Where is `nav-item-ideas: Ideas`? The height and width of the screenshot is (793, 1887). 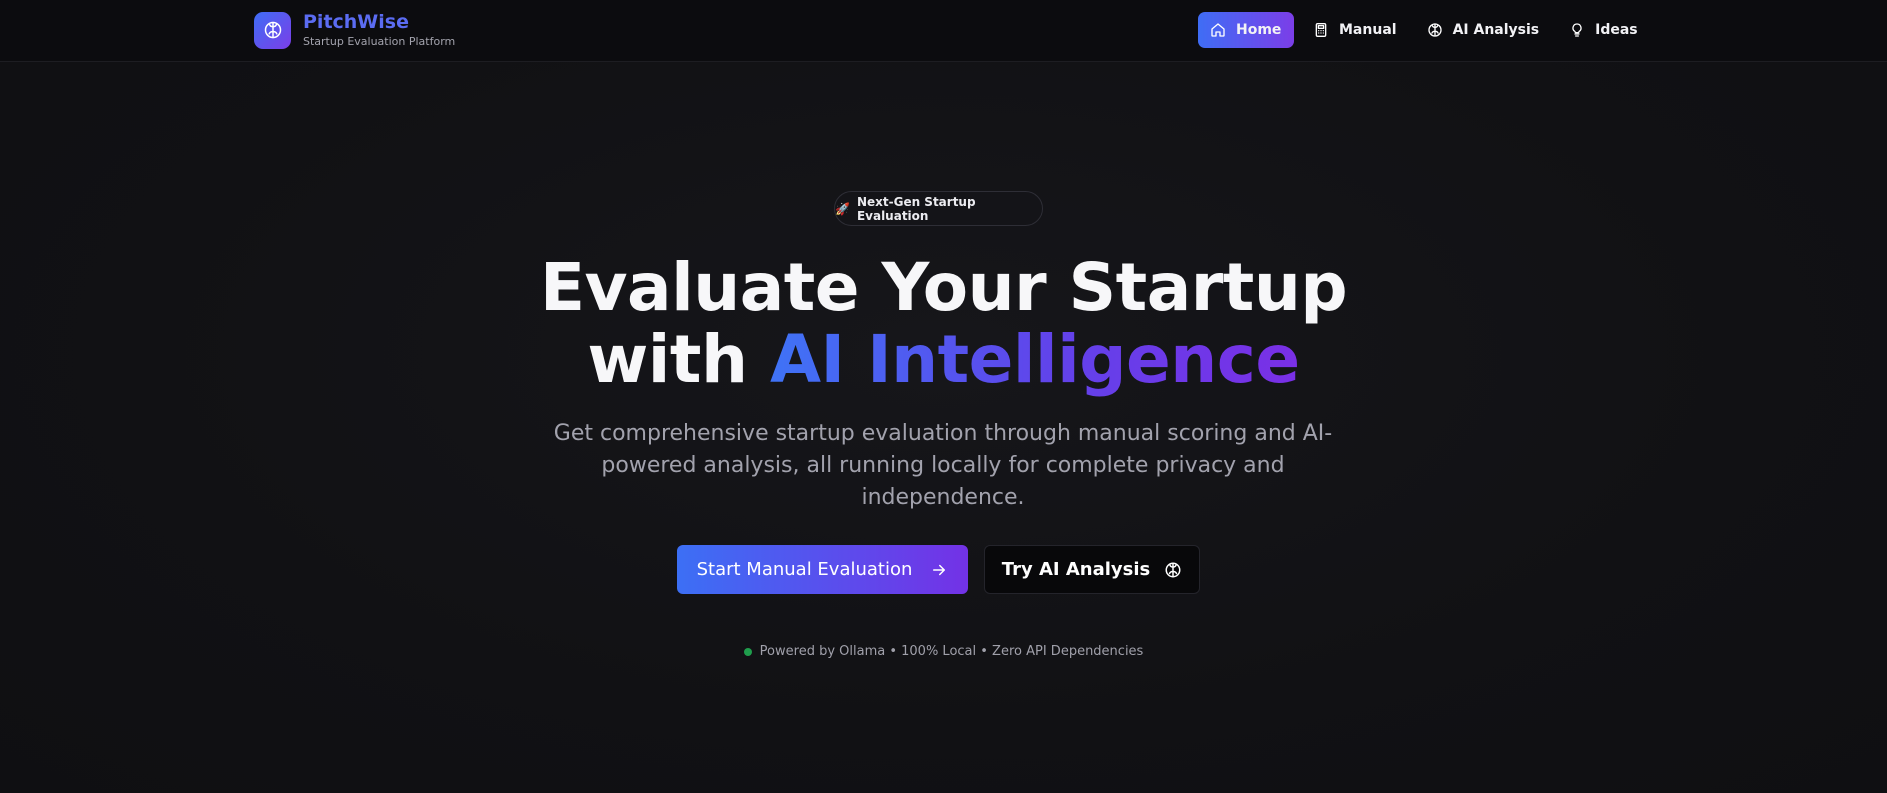
nav-item-ideas: Ideas is located at coordinates (1603, 30).